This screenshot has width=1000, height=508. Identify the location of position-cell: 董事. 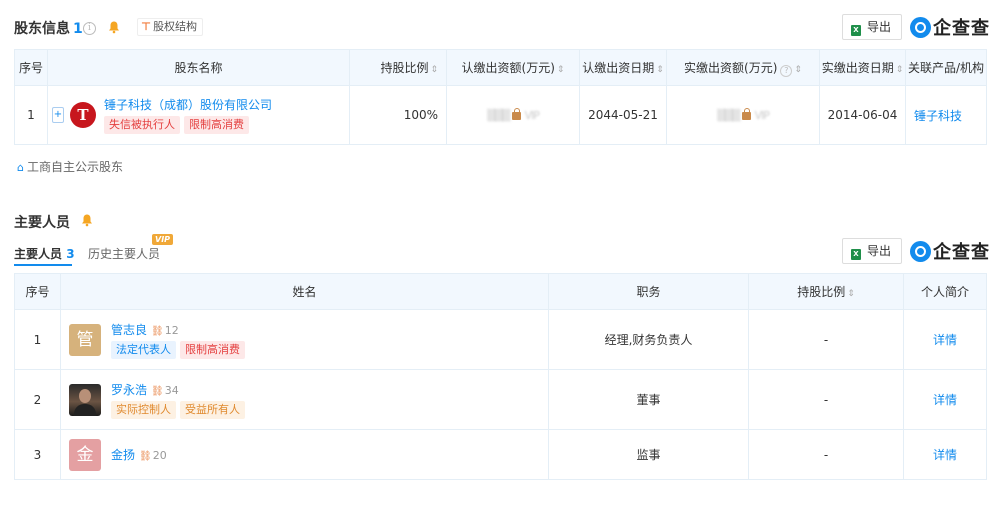
(648, 399).